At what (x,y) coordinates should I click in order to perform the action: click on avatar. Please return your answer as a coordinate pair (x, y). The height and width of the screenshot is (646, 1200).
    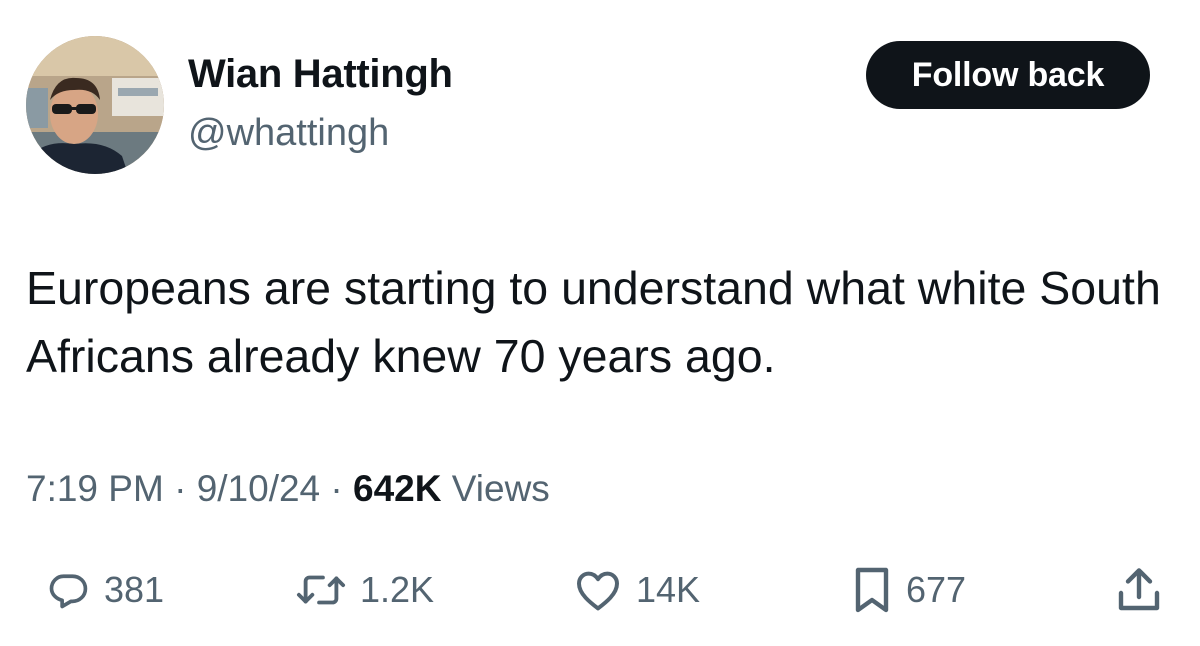
    Looking at the image, I should click on (95, 105).